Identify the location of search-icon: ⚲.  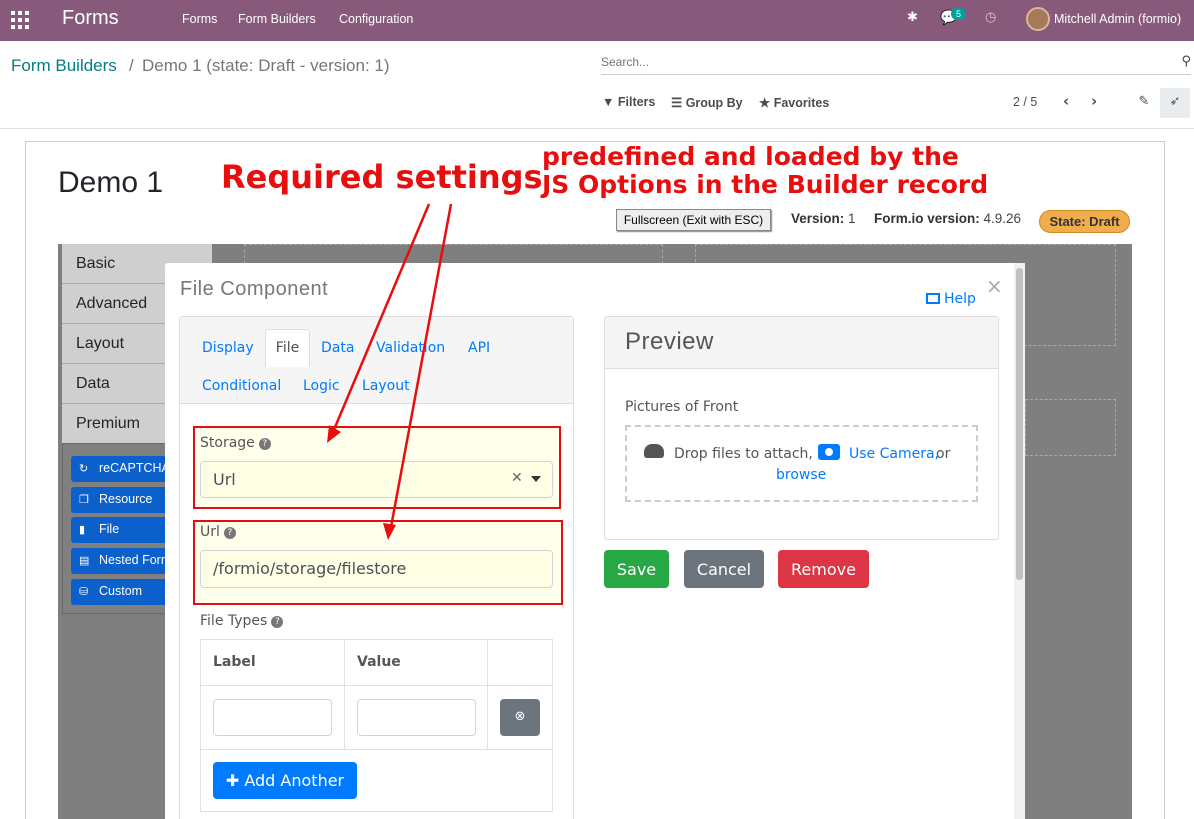
(1186, 61).